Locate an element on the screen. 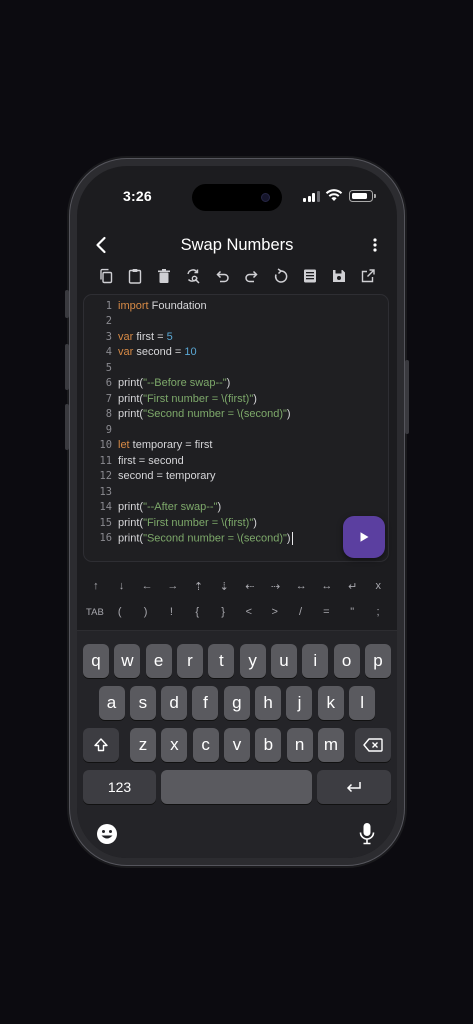 The height and width of the screenshot is (1024, 473). accessory-key: ↓ is located at coordinates (122, 586).